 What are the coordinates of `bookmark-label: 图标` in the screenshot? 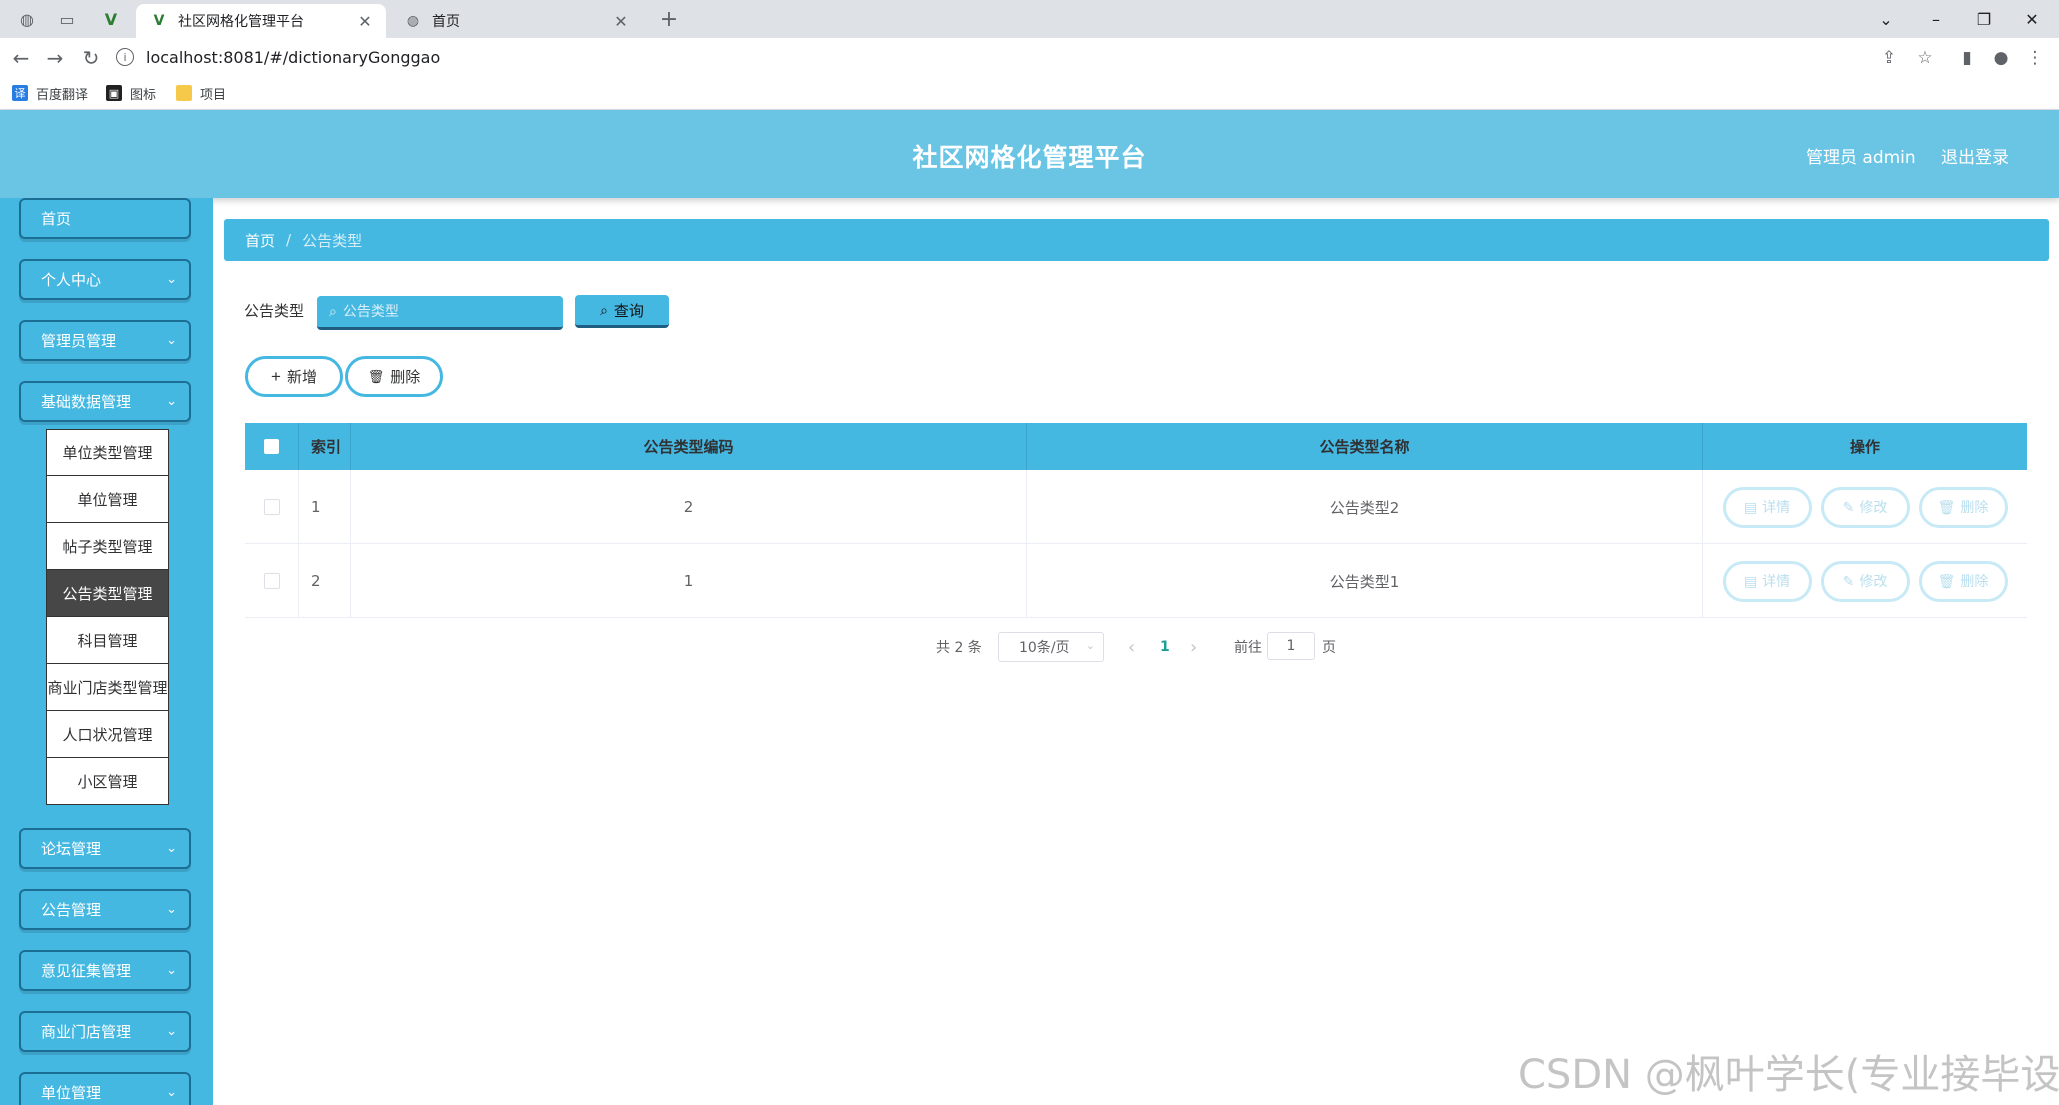 It's located at (143, 95).